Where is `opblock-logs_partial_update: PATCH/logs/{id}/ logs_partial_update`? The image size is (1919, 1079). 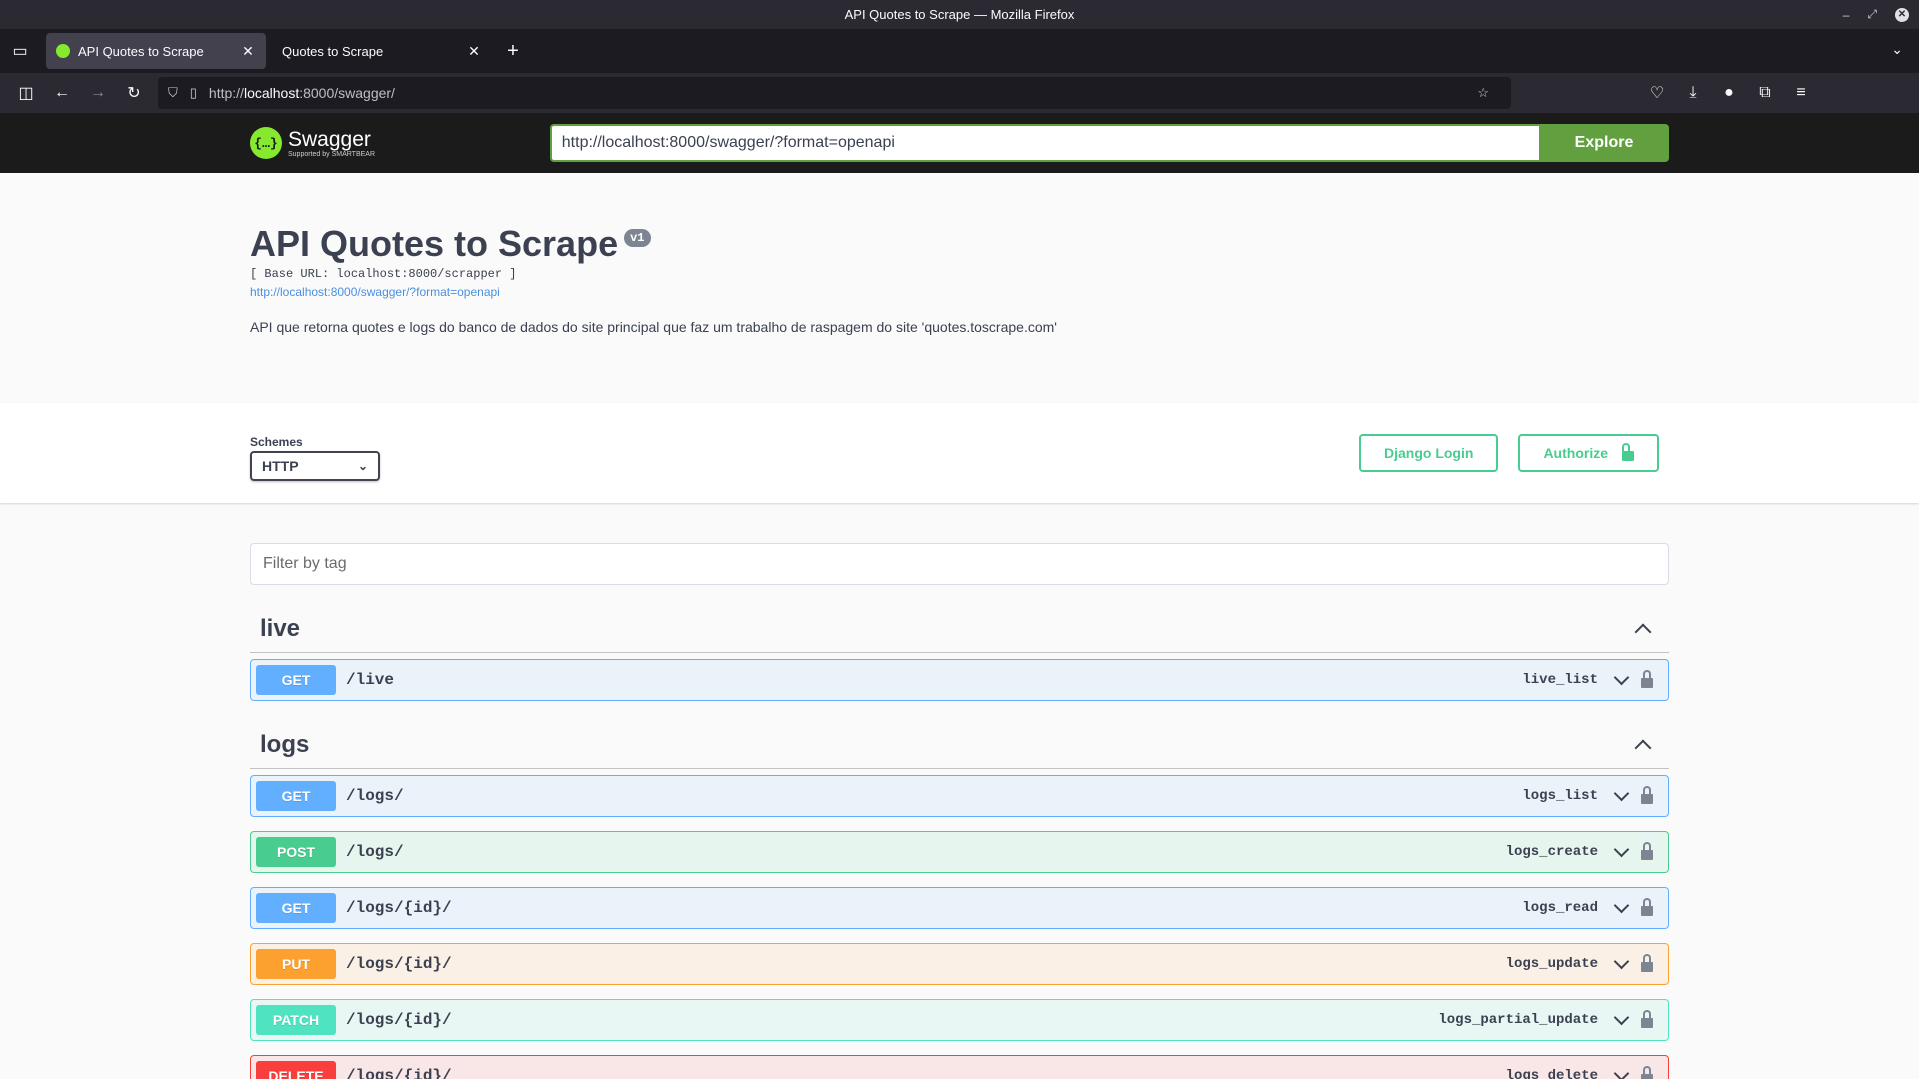 opblock-logs_partial_update: PATCH/logs/{id}/ logs_partial_update is located at coordinates (959, 1020).